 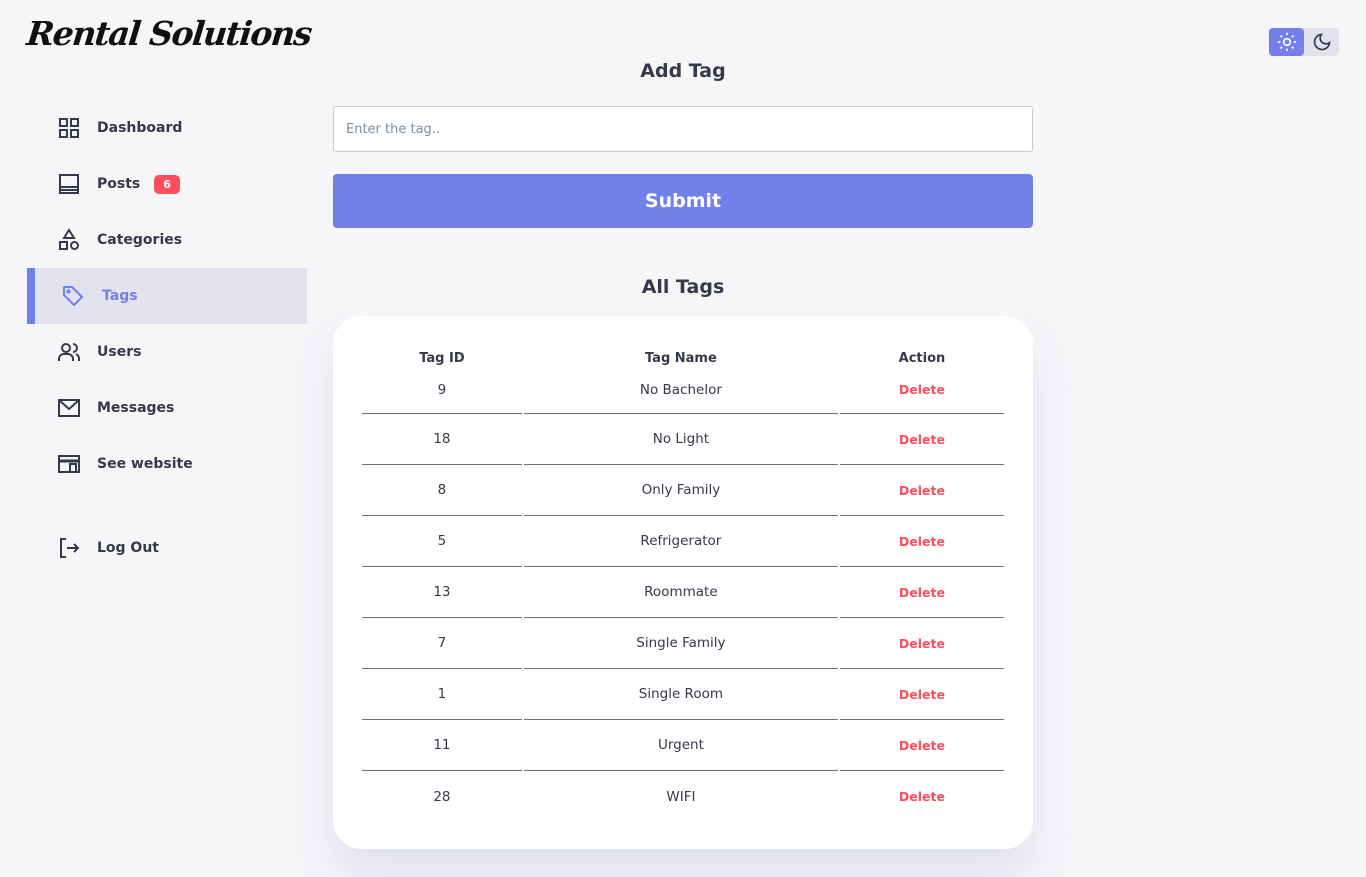 I want to click on brand-logo: Rental Solutions, so click(x=169, y=33).